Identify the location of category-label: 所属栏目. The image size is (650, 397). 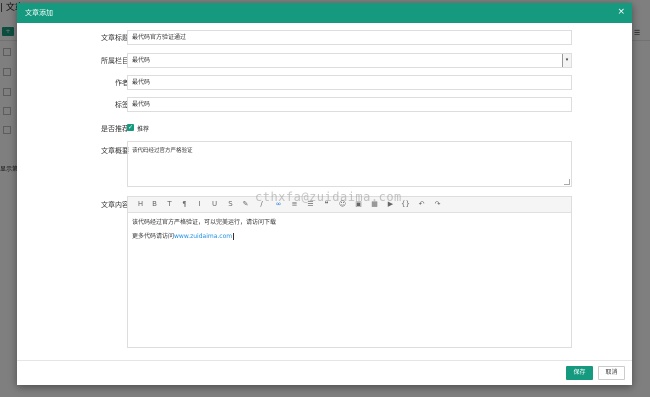
(115, 61).